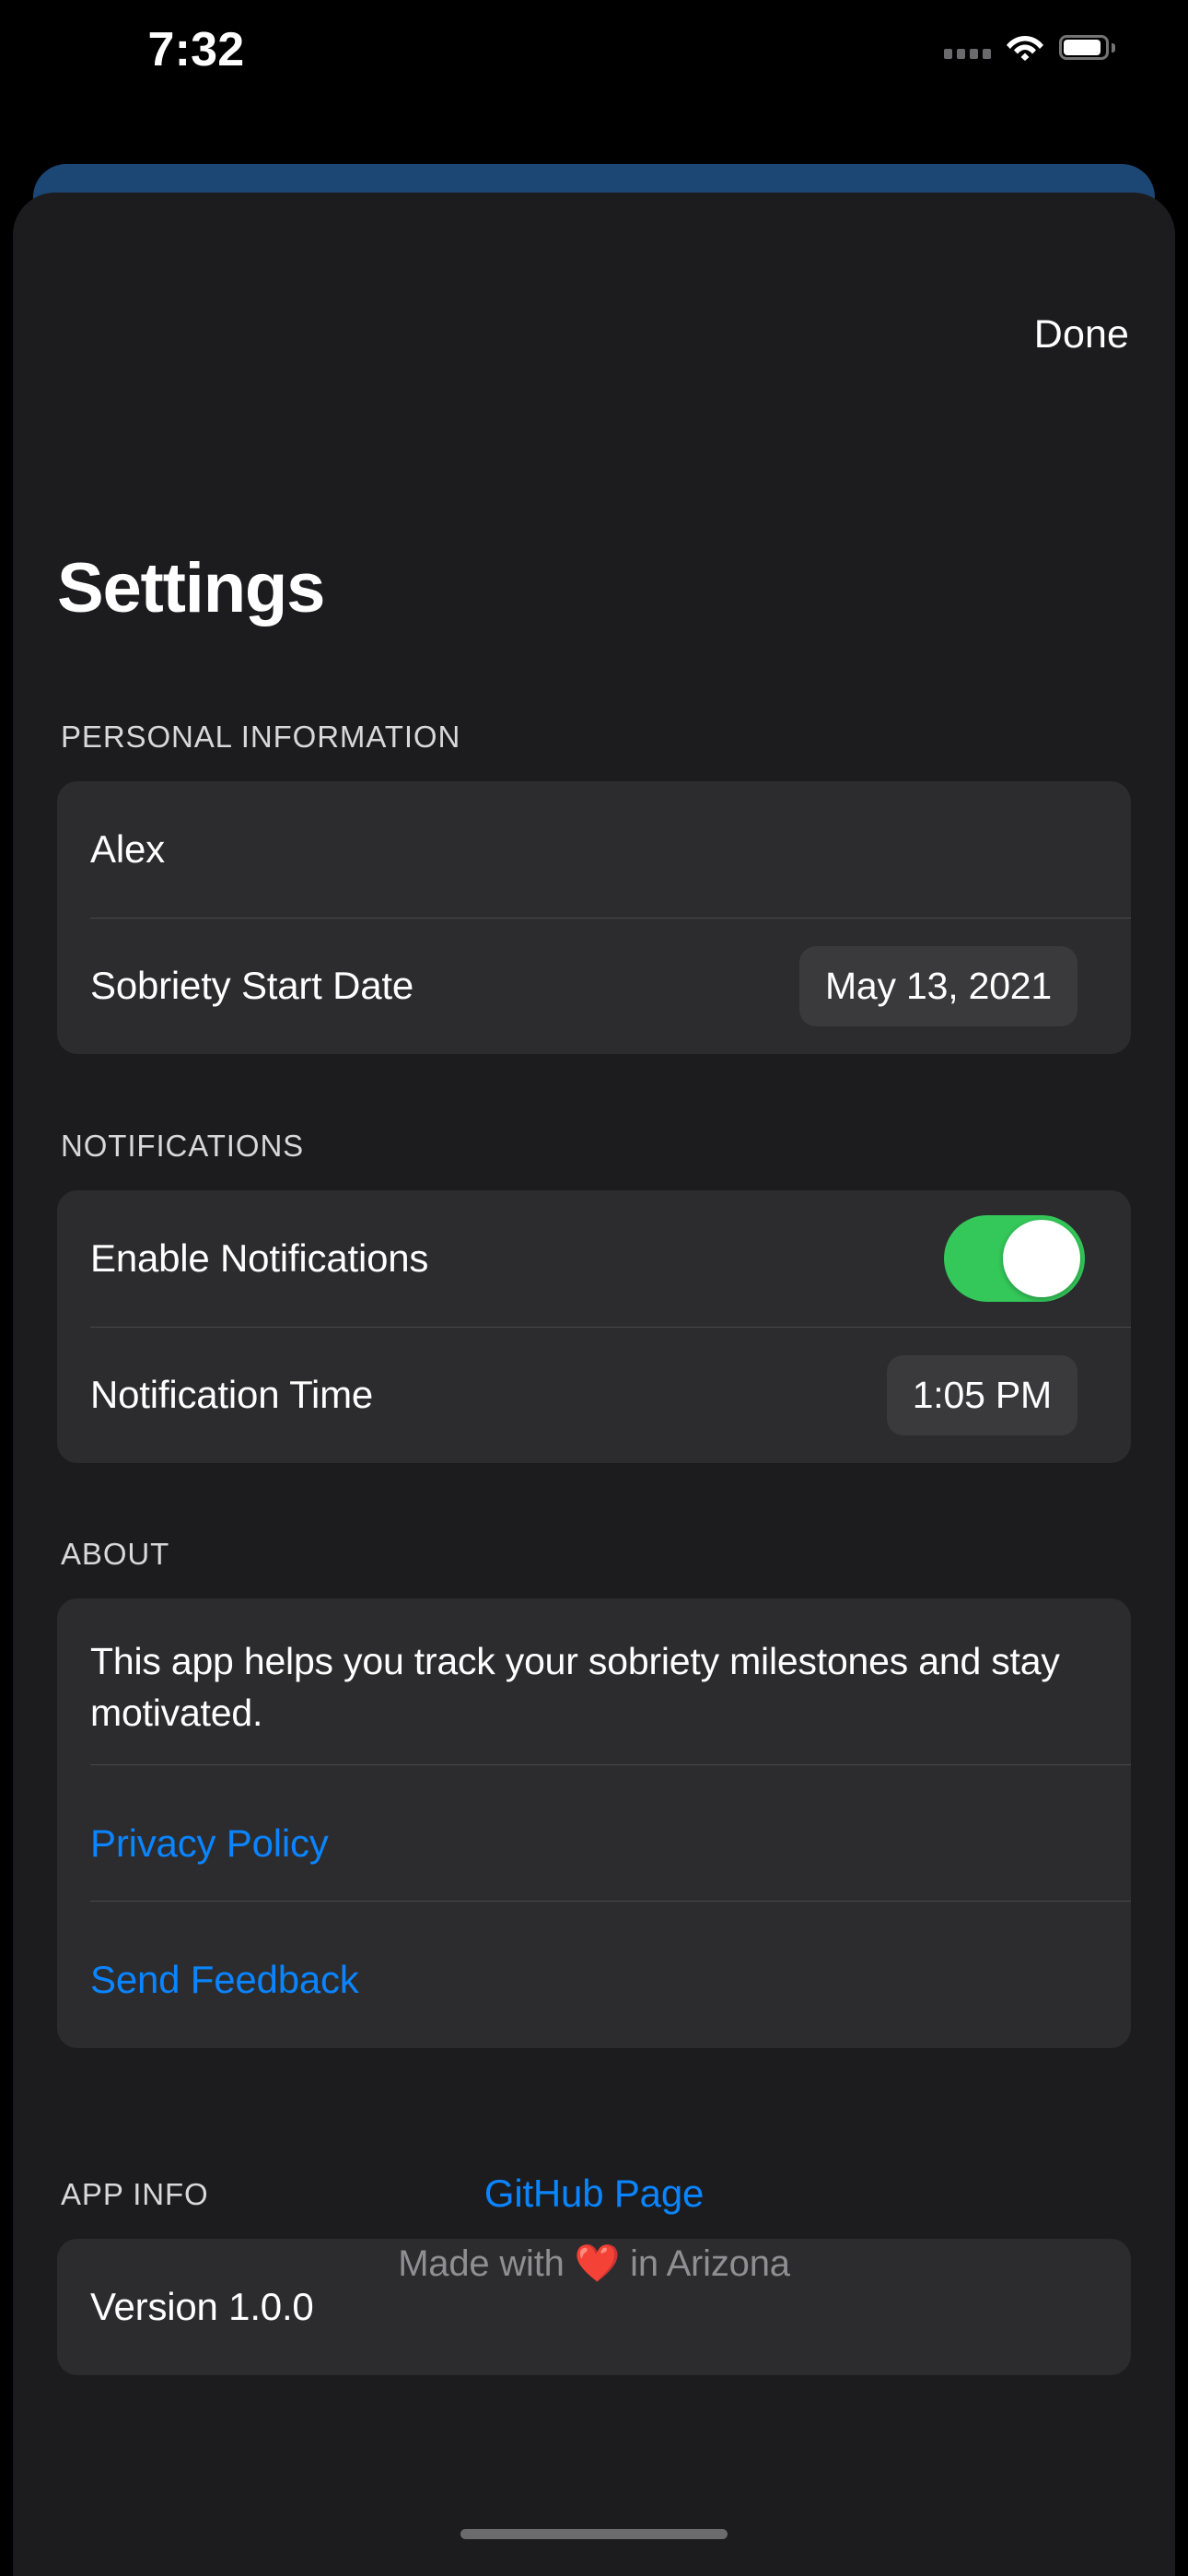  I want to click on row-name: Alex, so click(594, 849).